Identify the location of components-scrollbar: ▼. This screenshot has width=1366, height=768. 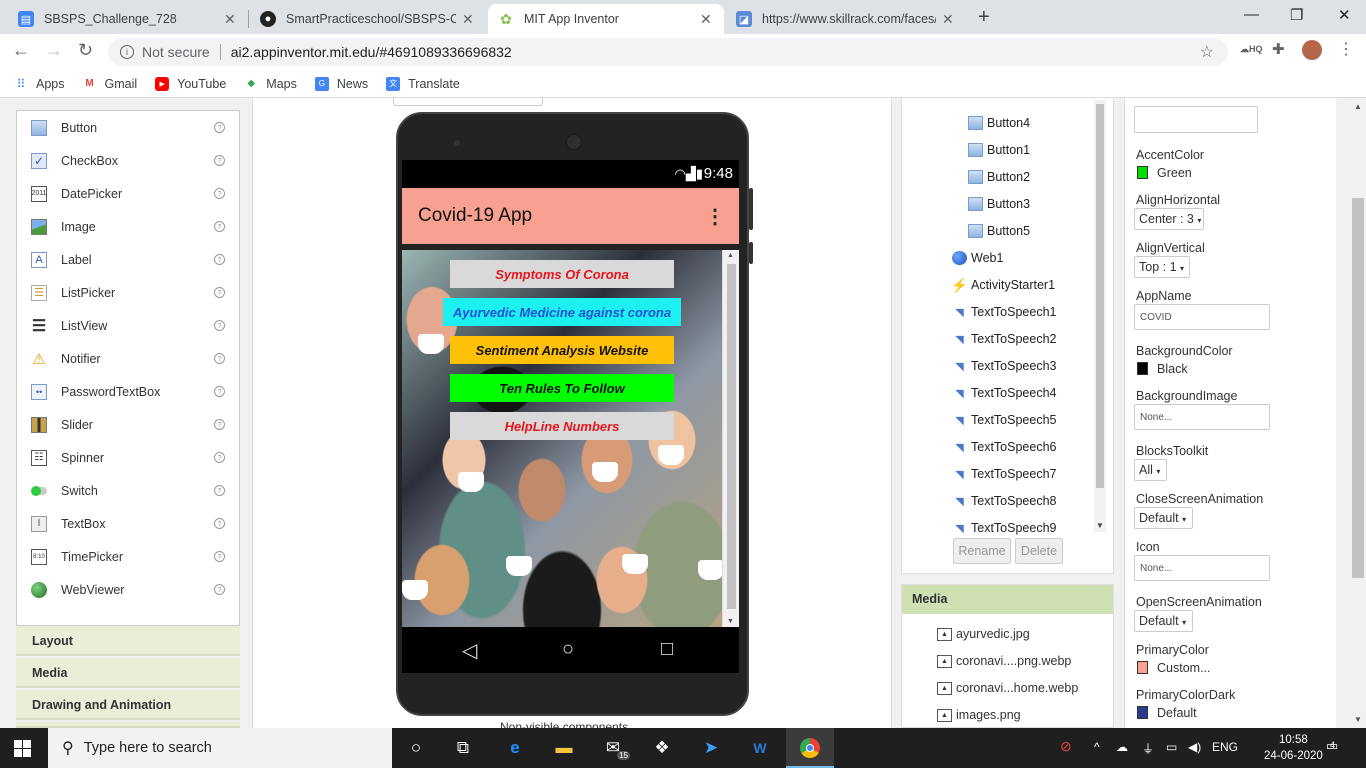
(1100, 316).